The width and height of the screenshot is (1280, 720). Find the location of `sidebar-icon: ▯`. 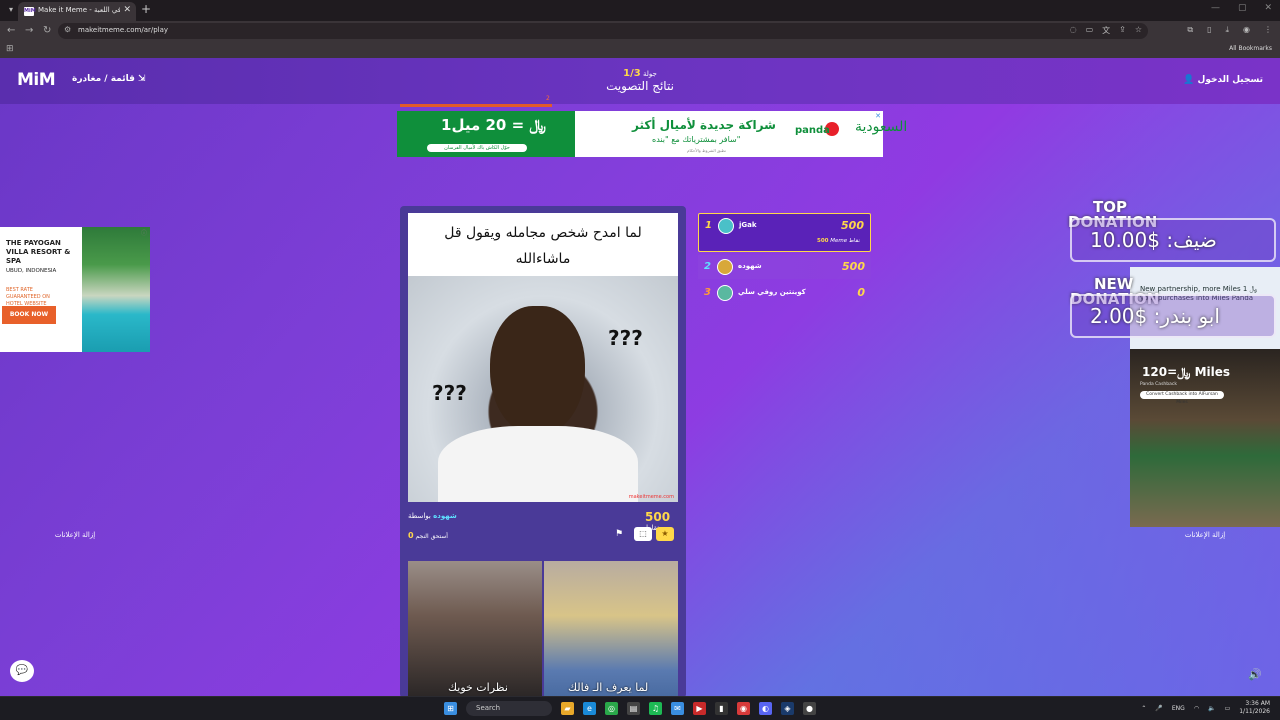

sidebar-icon: ▯ is located at coordinates (1209, 30).